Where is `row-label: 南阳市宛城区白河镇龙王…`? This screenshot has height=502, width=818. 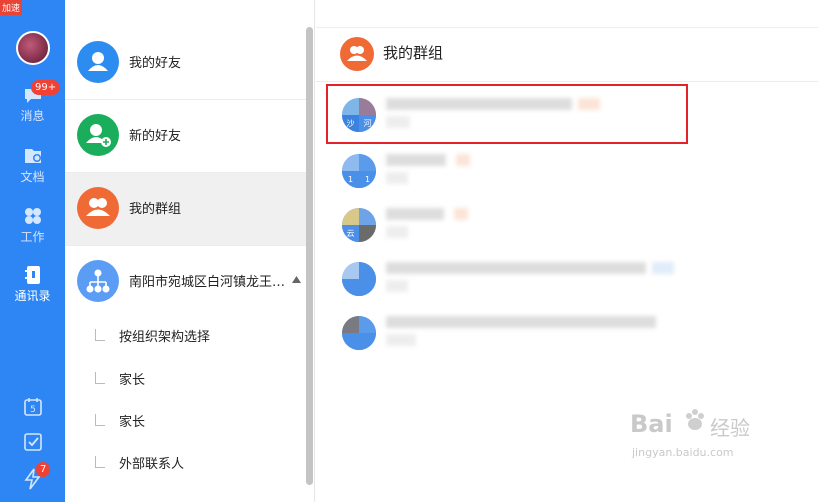 row-label: 南阳市宛城区白河镇龙王… is located at coordinates (207, 282).